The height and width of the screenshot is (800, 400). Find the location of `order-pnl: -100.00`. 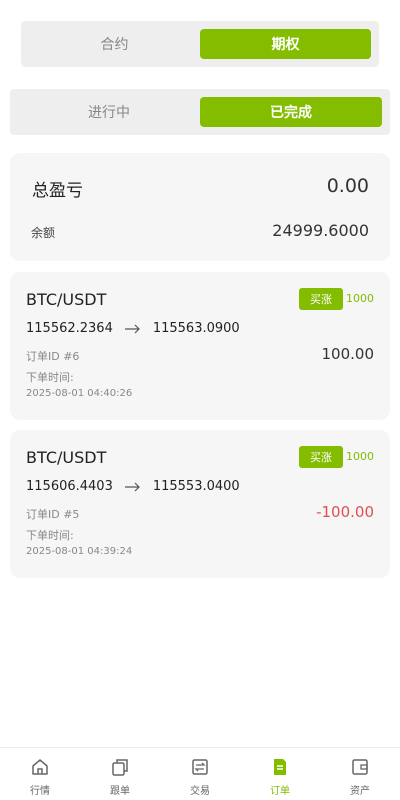

order-pnl: -100.00 is located at coordinates (345, 512).